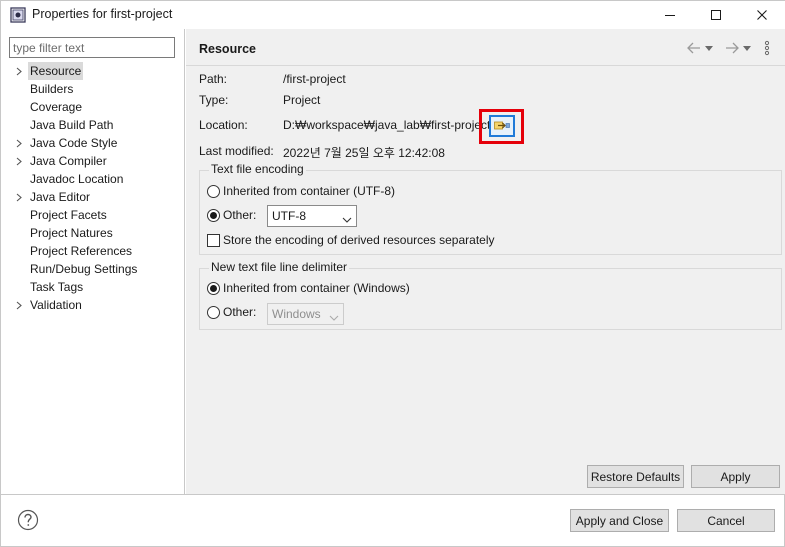 This screenshot has width=785, height=547. I want to click on tree-item-label: Project References, so click(81, 251).